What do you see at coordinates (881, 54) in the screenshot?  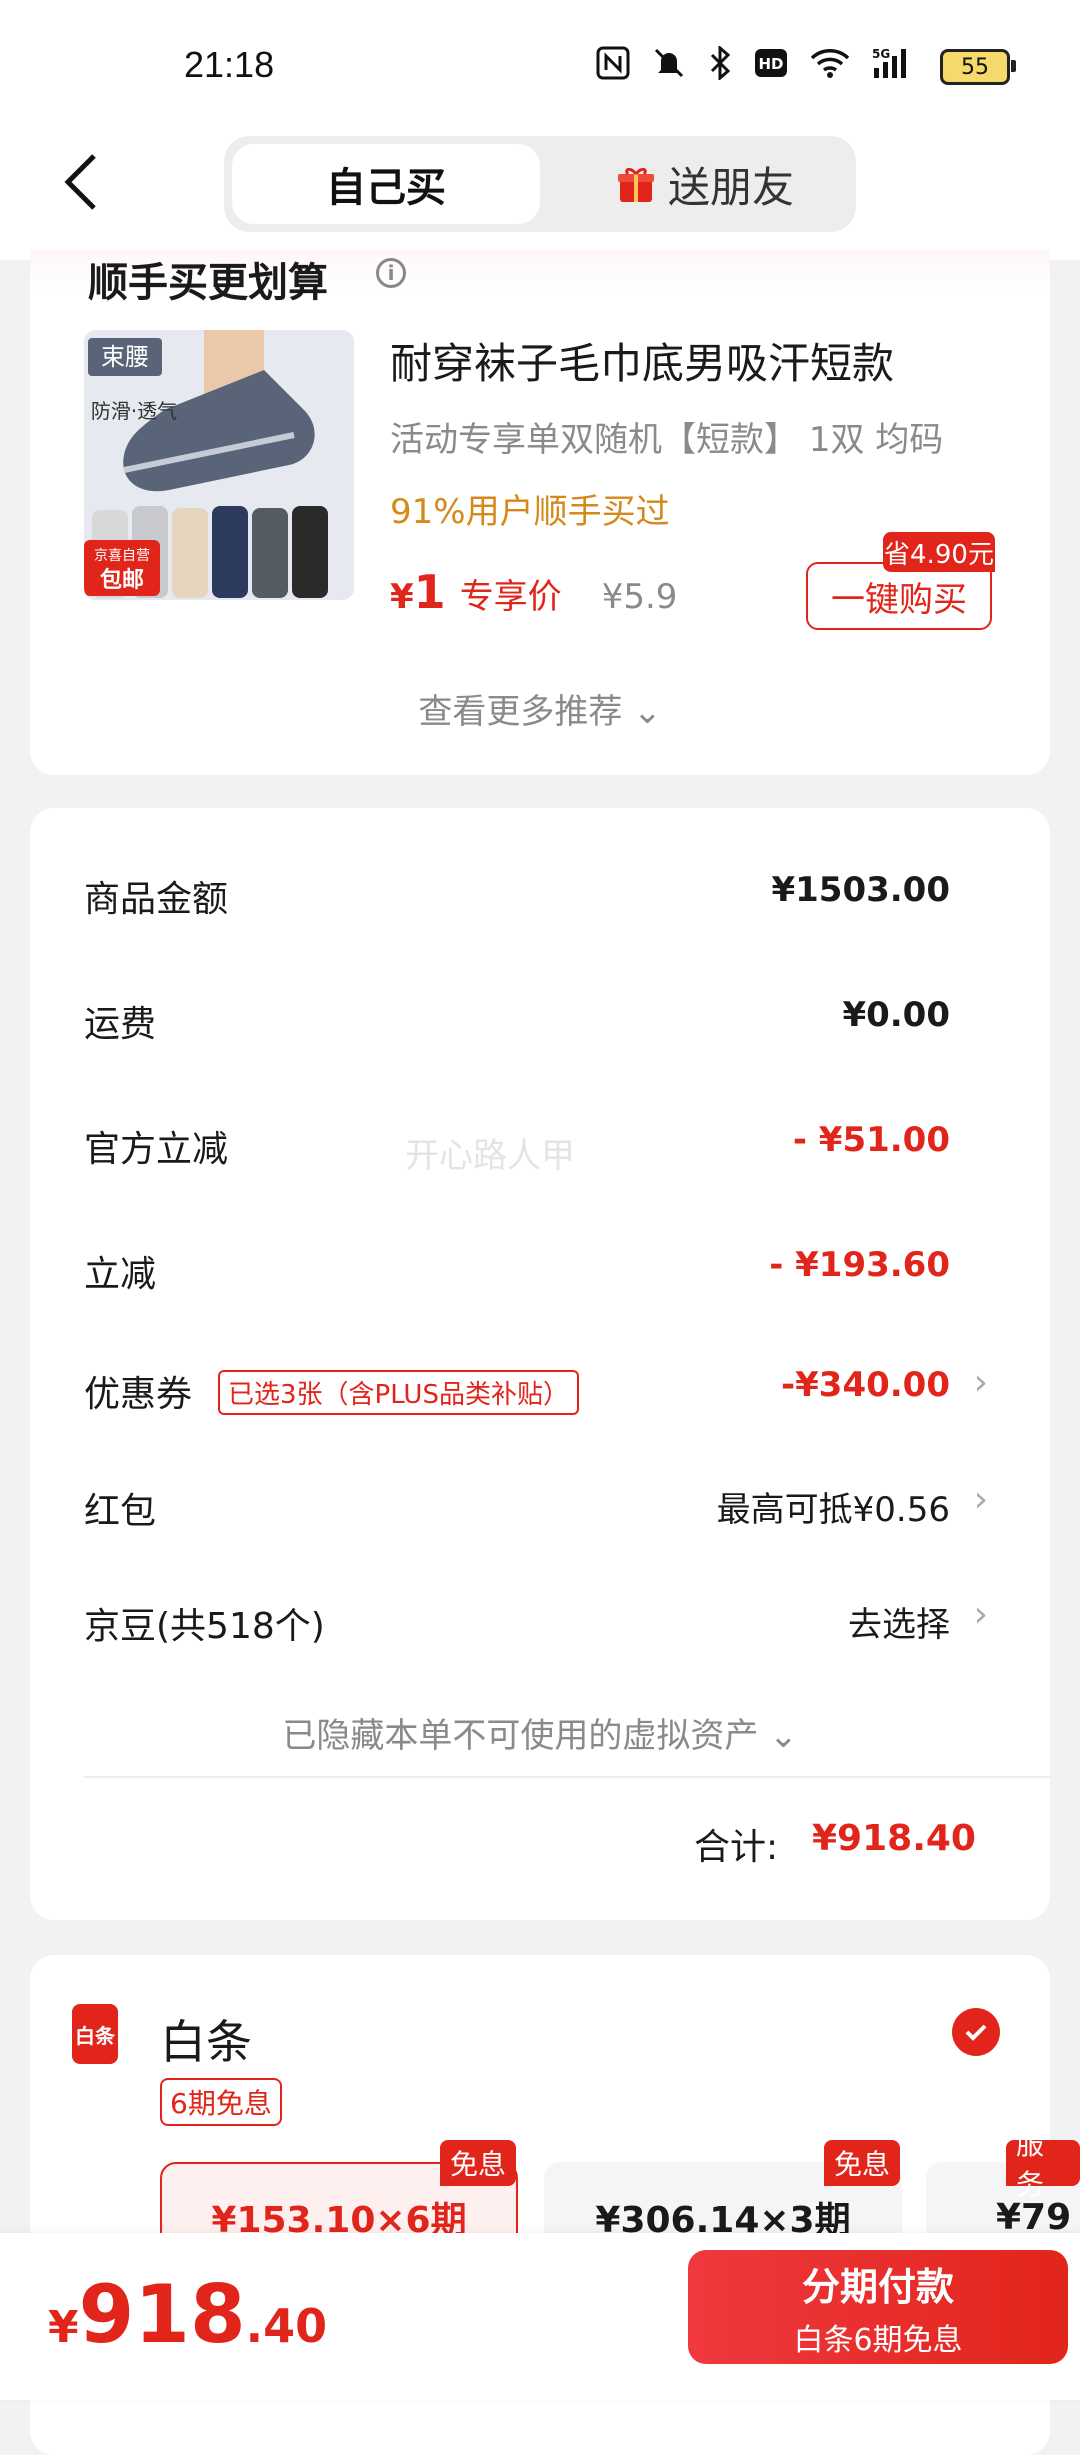 I see `svg-text: 5G` at bounding box center [881, 54].